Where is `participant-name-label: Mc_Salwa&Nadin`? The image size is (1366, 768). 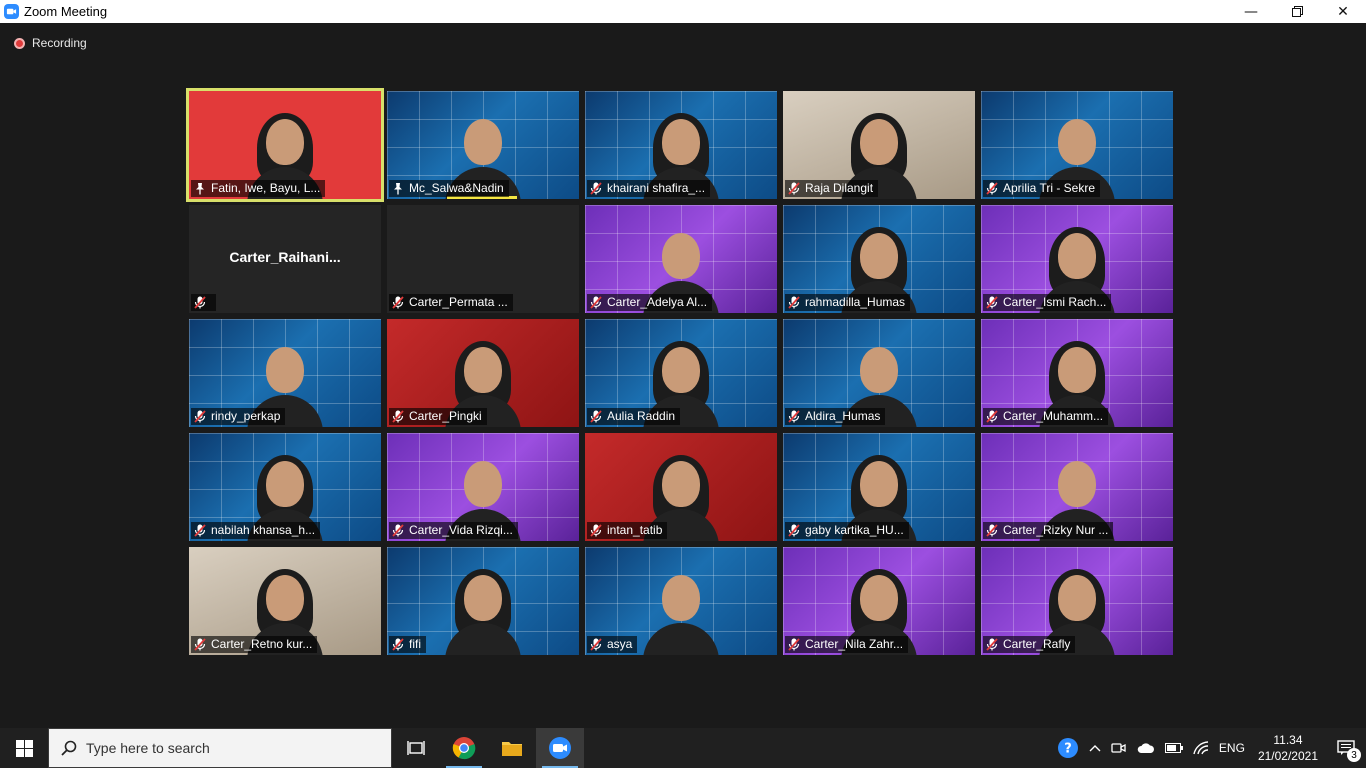
participant-name-label: Mc_Salwa&Nadin is located at coordinates (449, 188).